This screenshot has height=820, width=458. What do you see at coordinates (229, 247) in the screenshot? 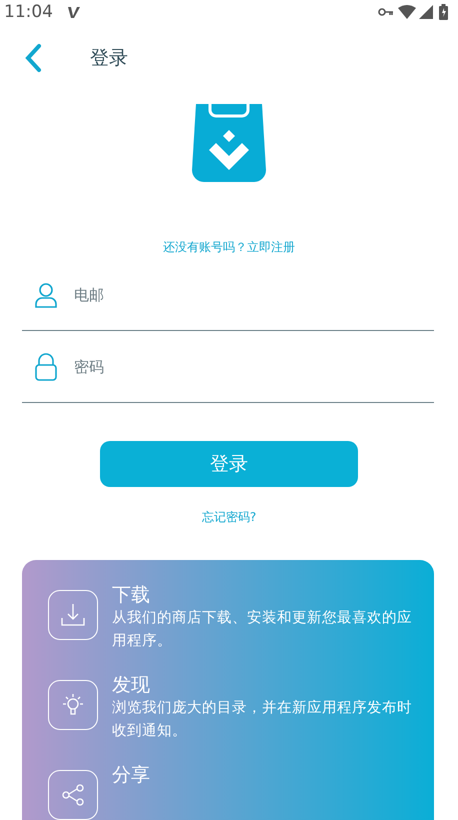
I see `register-link: 还没有账号吗？立即注册` at bounding box center [229, 247].